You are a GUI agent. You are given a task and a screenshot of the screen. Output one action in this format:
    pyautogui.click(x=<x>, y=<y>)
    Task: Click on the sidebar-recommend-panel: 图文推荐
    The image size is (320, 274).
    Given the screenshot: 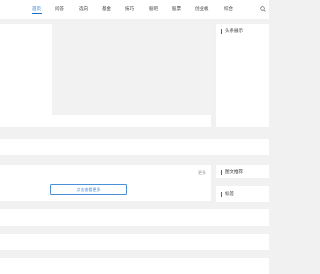 What is the action you would take?
    pyautogui.click(x=242, y=171)
    